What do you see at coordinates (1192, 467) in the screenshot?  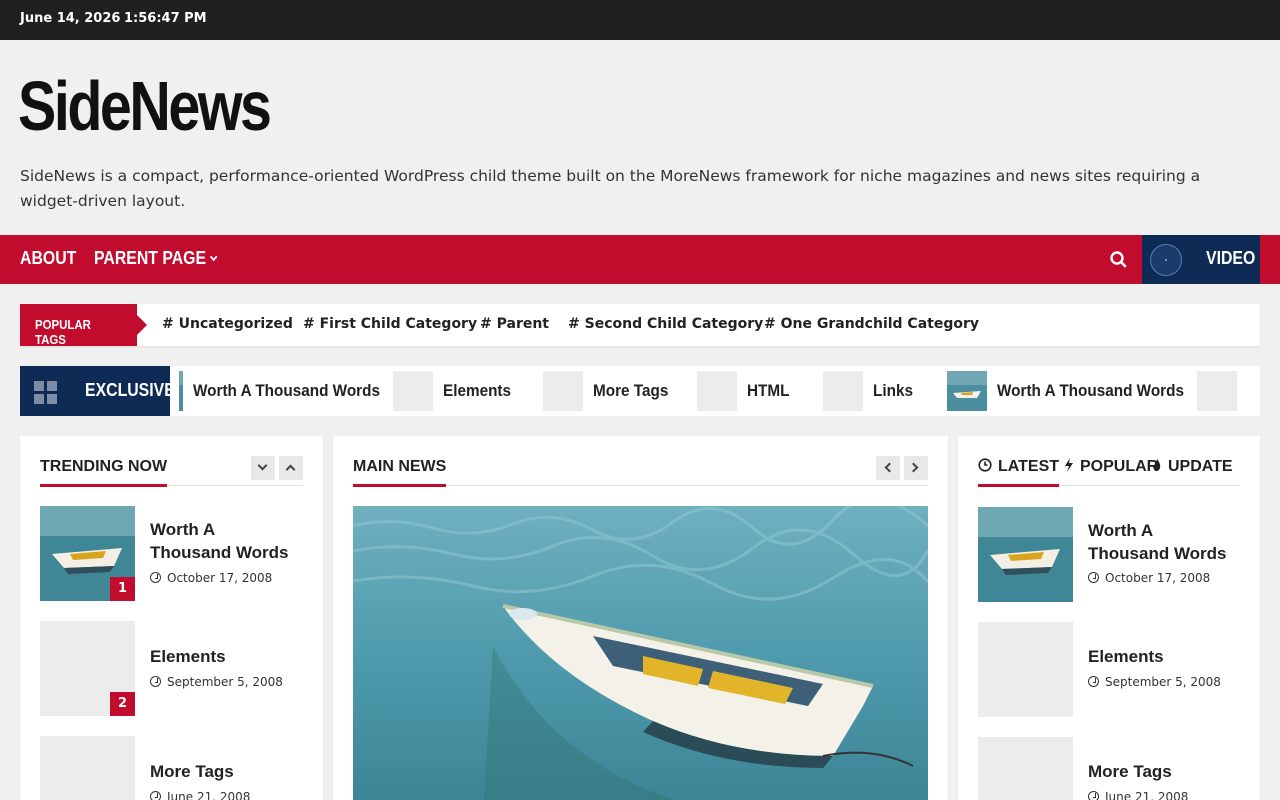 I see `tab-update: UPDATE` at bounding box center [1192, 467].